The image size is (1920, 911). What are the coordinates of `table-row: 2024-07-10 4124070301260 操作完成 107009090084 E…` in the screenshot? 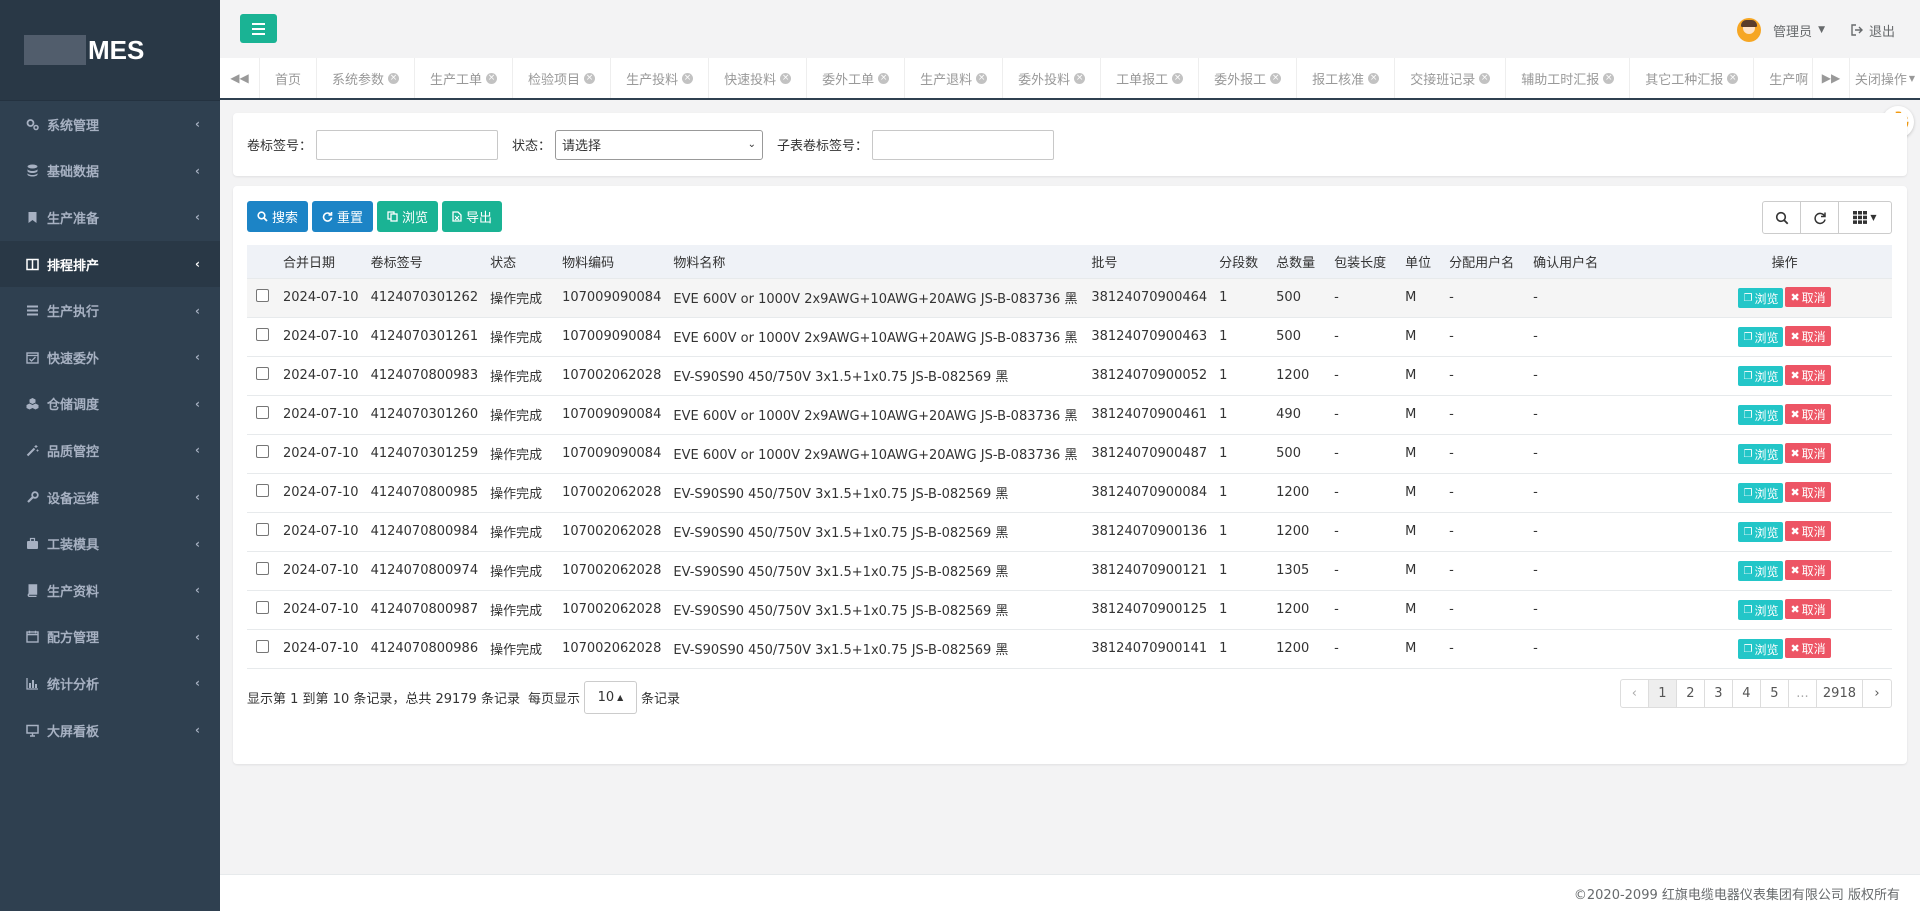 It's located at (1069, 414).